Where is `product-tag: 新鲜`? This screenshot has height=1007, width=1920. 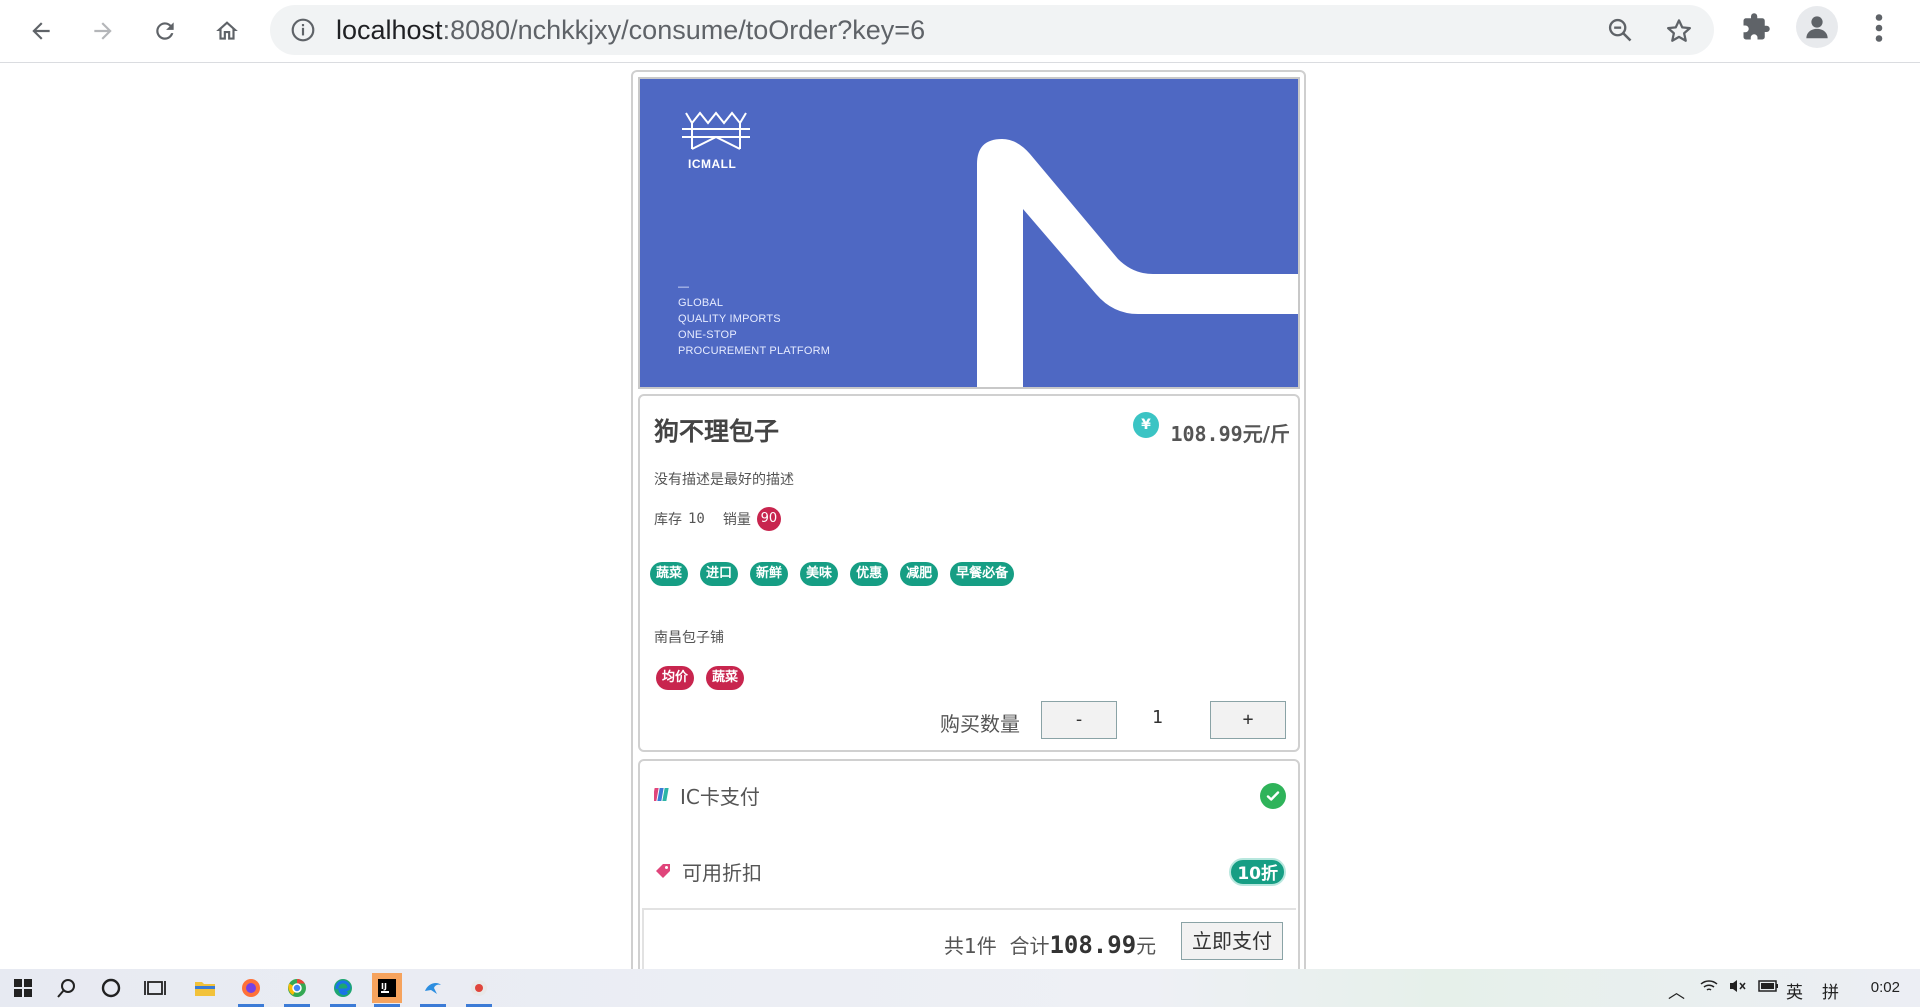 product-tag: 新鲜 is located at coordinates (769, 574).